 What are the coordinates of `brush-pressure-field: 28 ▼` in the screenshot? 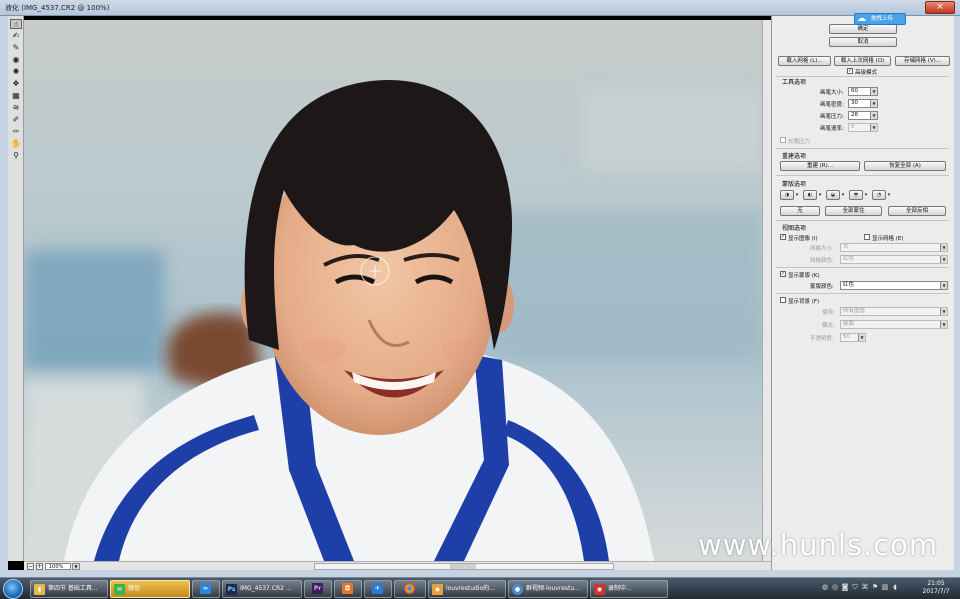 It's located at (863, 115).